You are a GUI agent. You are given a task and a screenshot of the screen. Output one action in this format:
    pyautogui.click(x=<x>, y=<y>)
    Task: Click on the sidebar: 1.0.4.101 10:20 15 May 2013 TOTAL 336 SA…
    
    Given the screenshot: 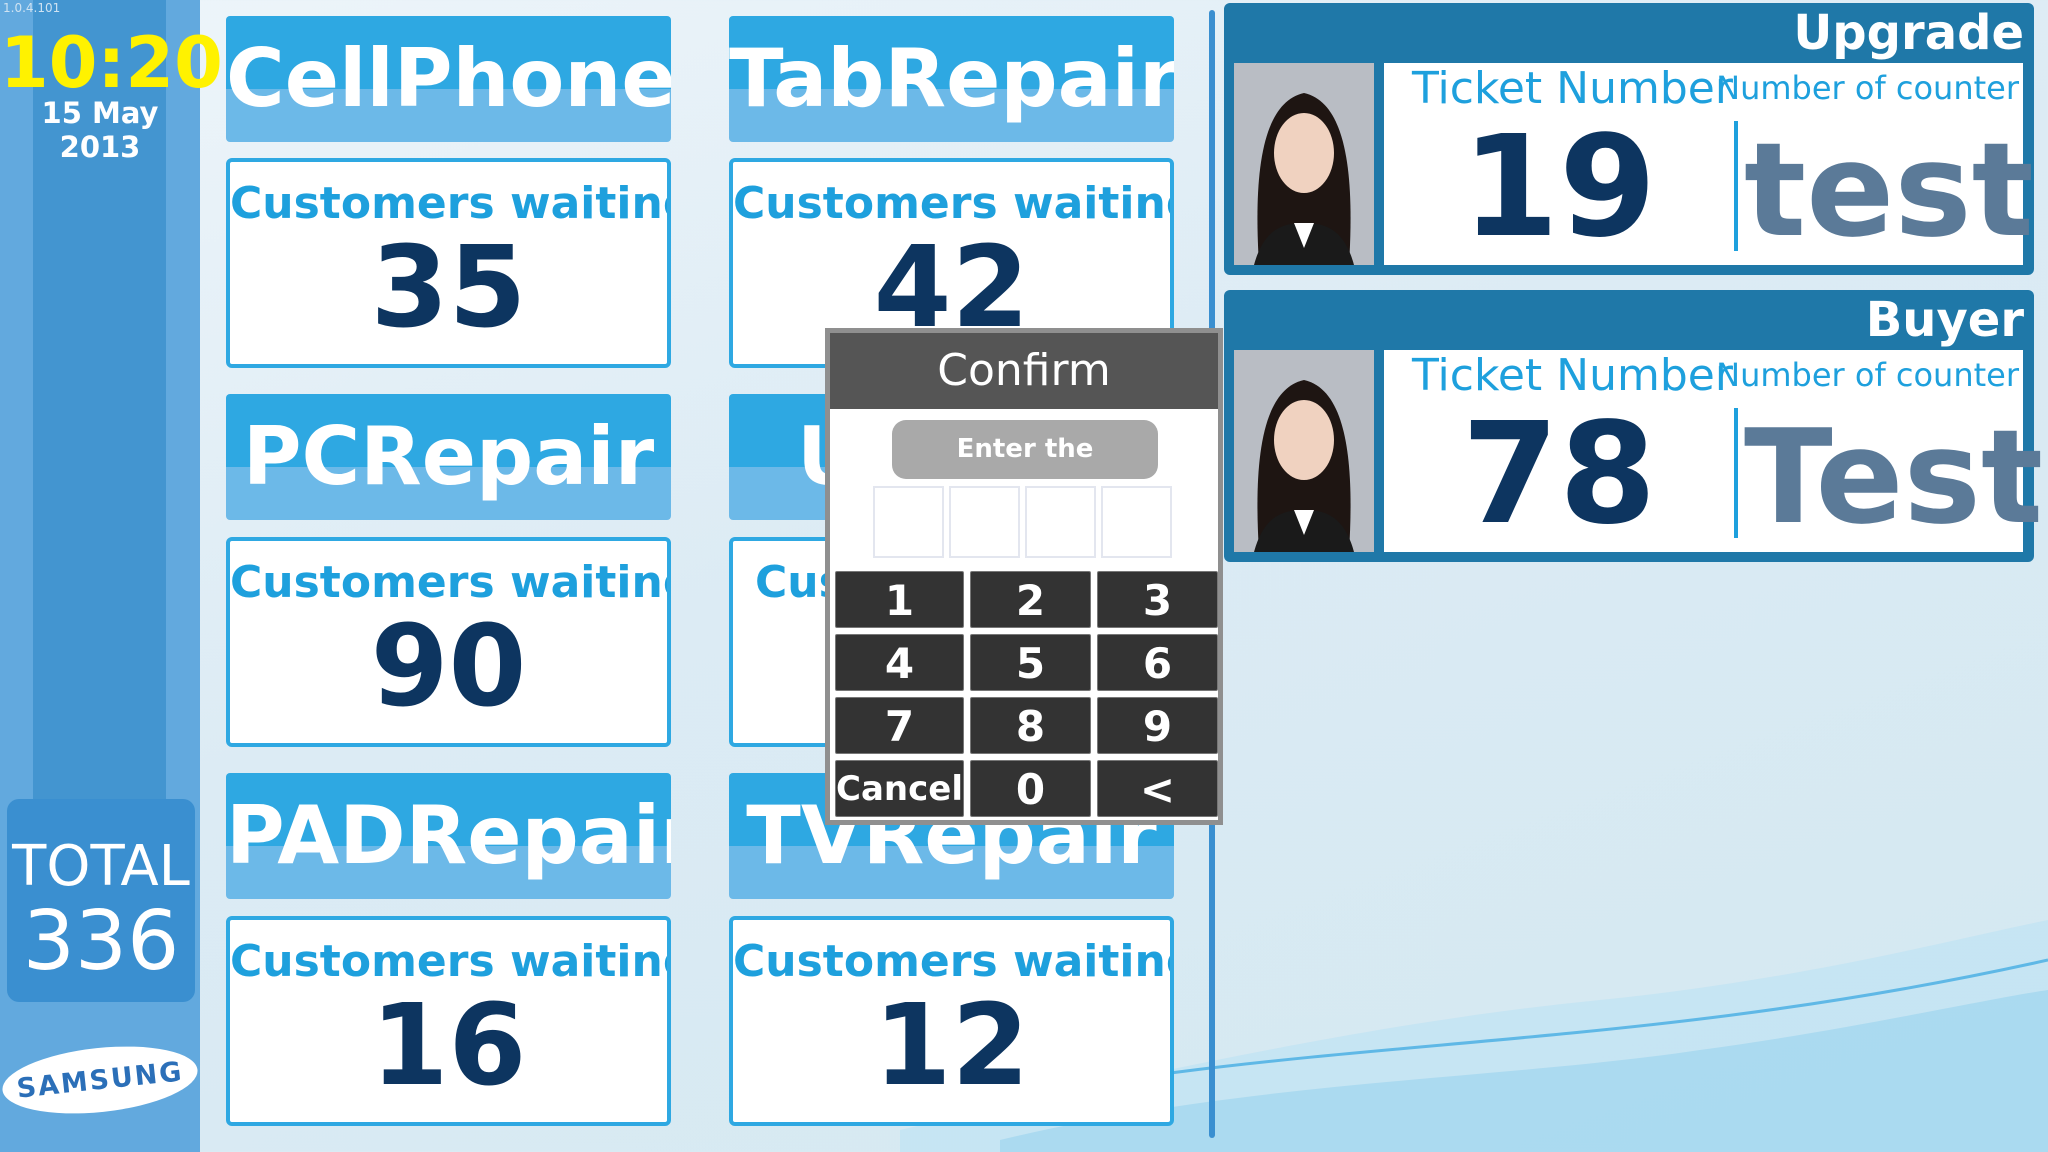 What is the action you would take?
    pyautogui.click(x=111, y=576)
    